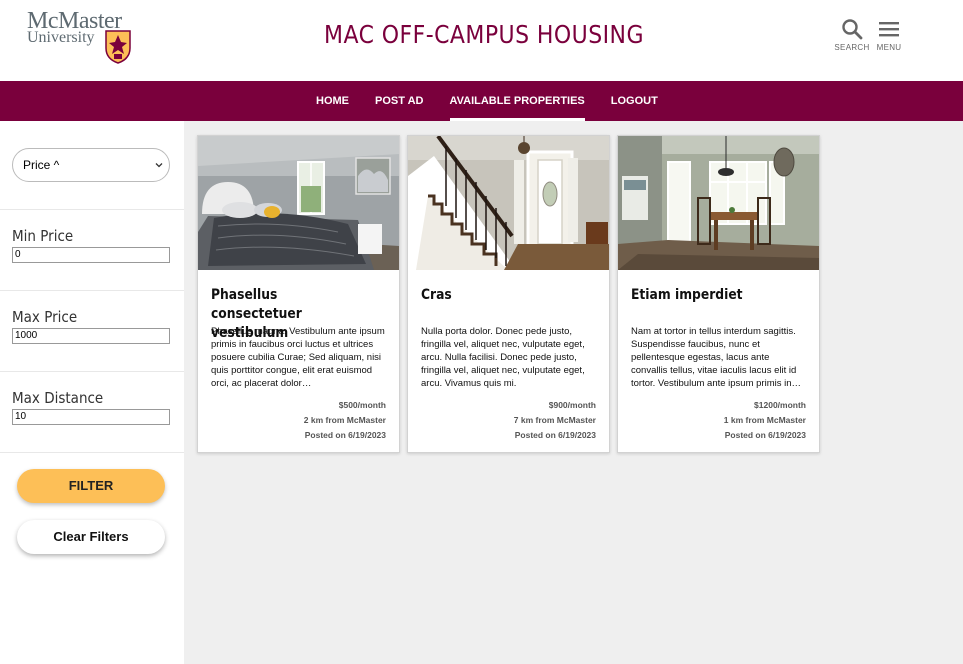 Image resolution: width=963 pixels, height=664 pixels. I want to click on max-distance-label: Max Distance, so click(58, 398).